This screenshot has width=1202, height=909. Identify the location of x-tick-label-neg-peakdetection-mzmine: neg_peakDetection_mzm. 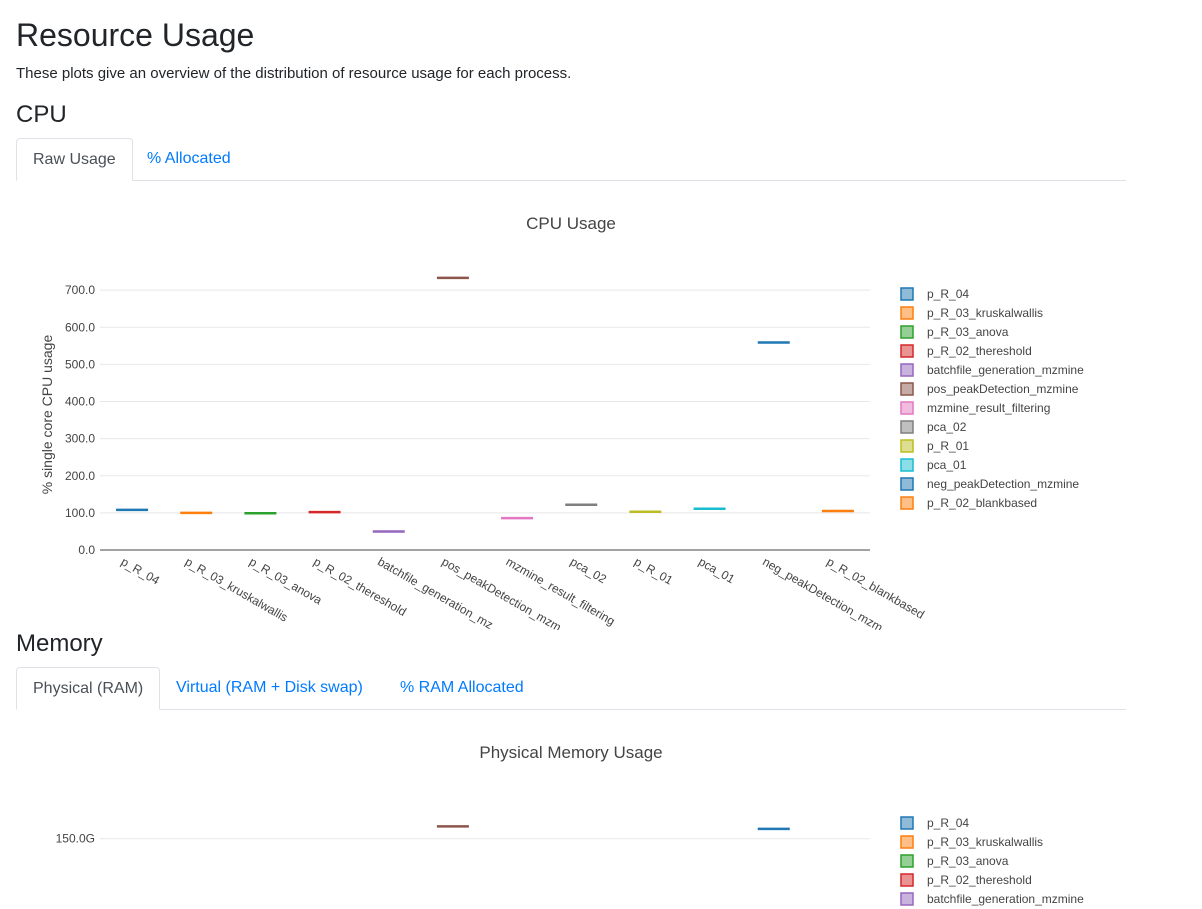
(822, 592).